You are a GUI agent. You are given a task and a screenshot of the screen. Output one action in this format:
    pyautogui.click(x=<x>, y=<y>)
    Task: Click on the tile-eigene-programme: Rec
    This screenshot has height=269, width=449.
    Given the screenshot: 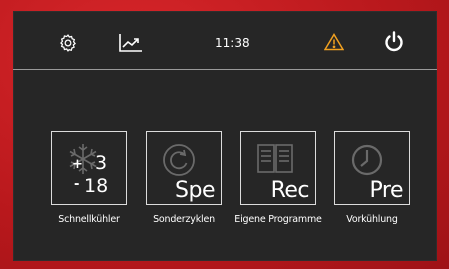 What is the action you would take?
    pyautogui.click(x=278, y=168)
    